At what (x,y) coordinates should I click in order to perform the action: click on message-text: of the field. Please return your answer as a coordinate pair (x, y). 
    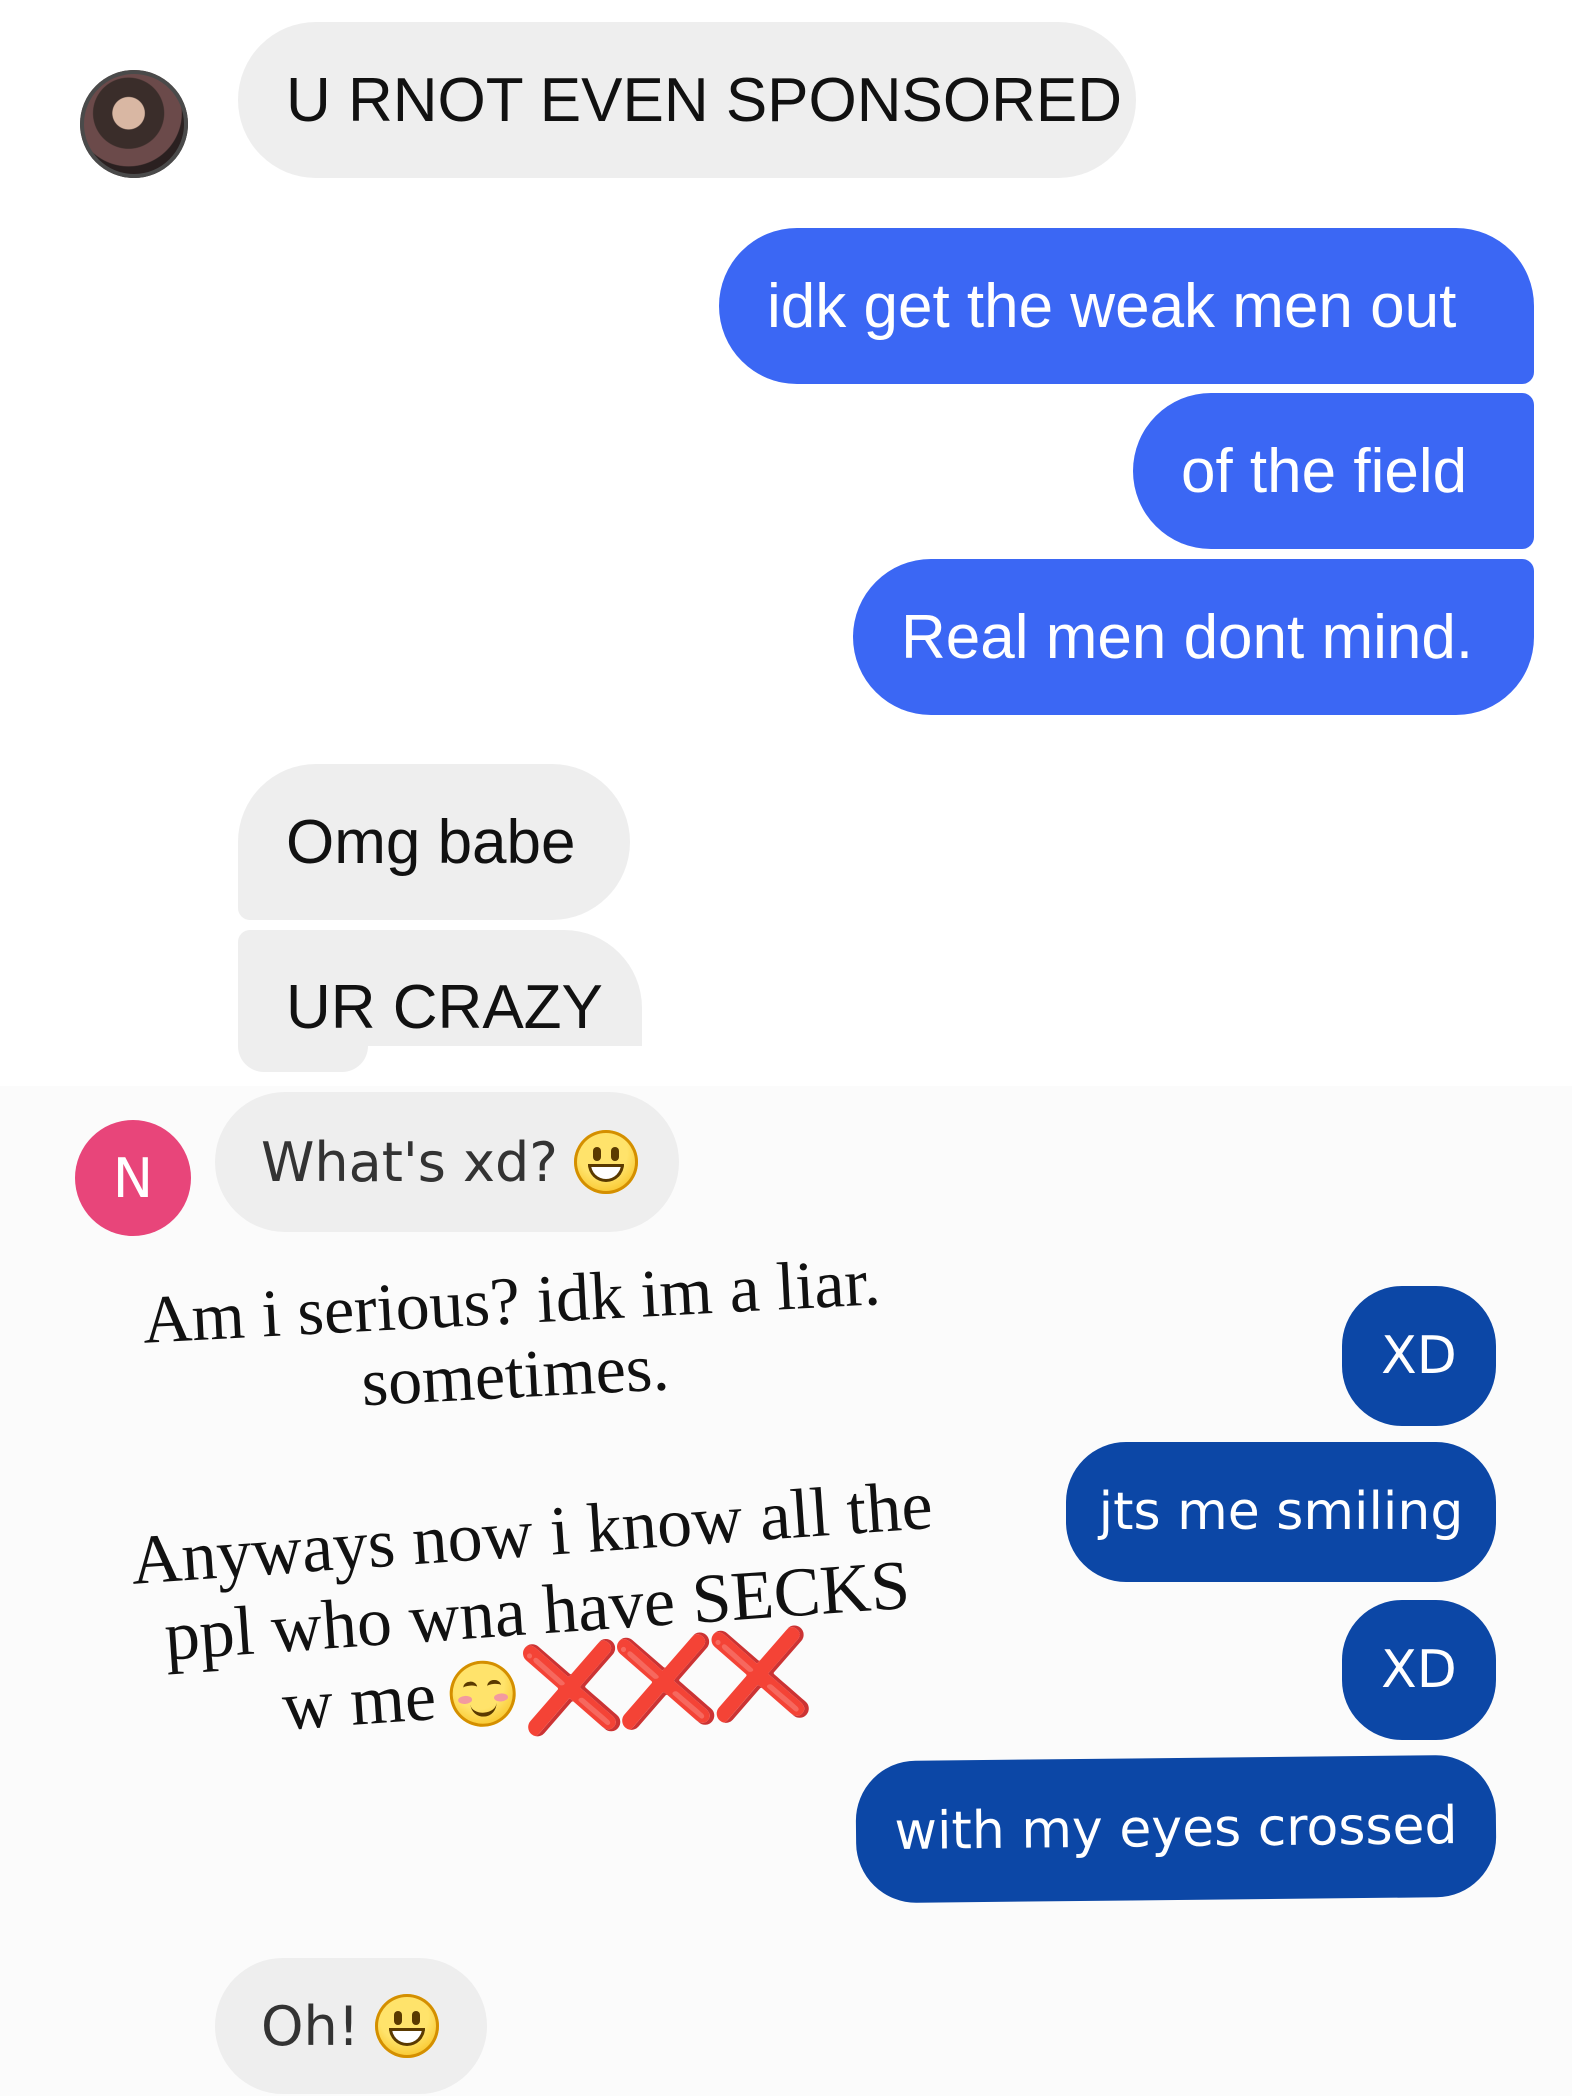
    Looking at the image, I should click on (1324, 471).